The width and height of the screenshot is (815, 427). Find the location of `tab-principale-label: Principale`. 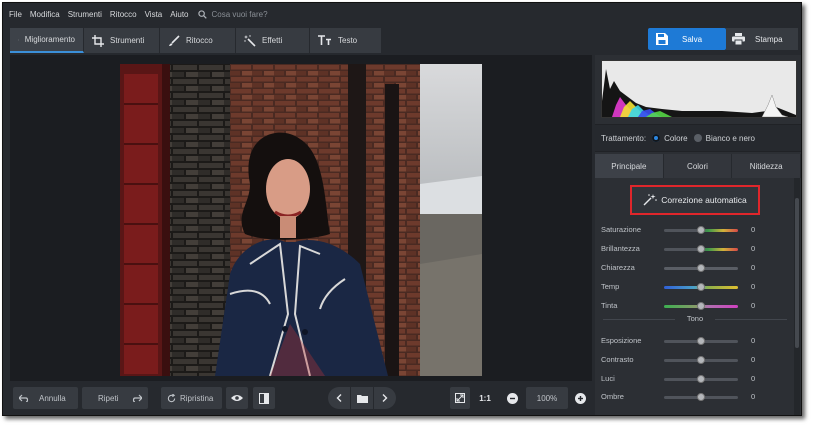

tab-principale-label: Principale is located at coordinates (629, 166).